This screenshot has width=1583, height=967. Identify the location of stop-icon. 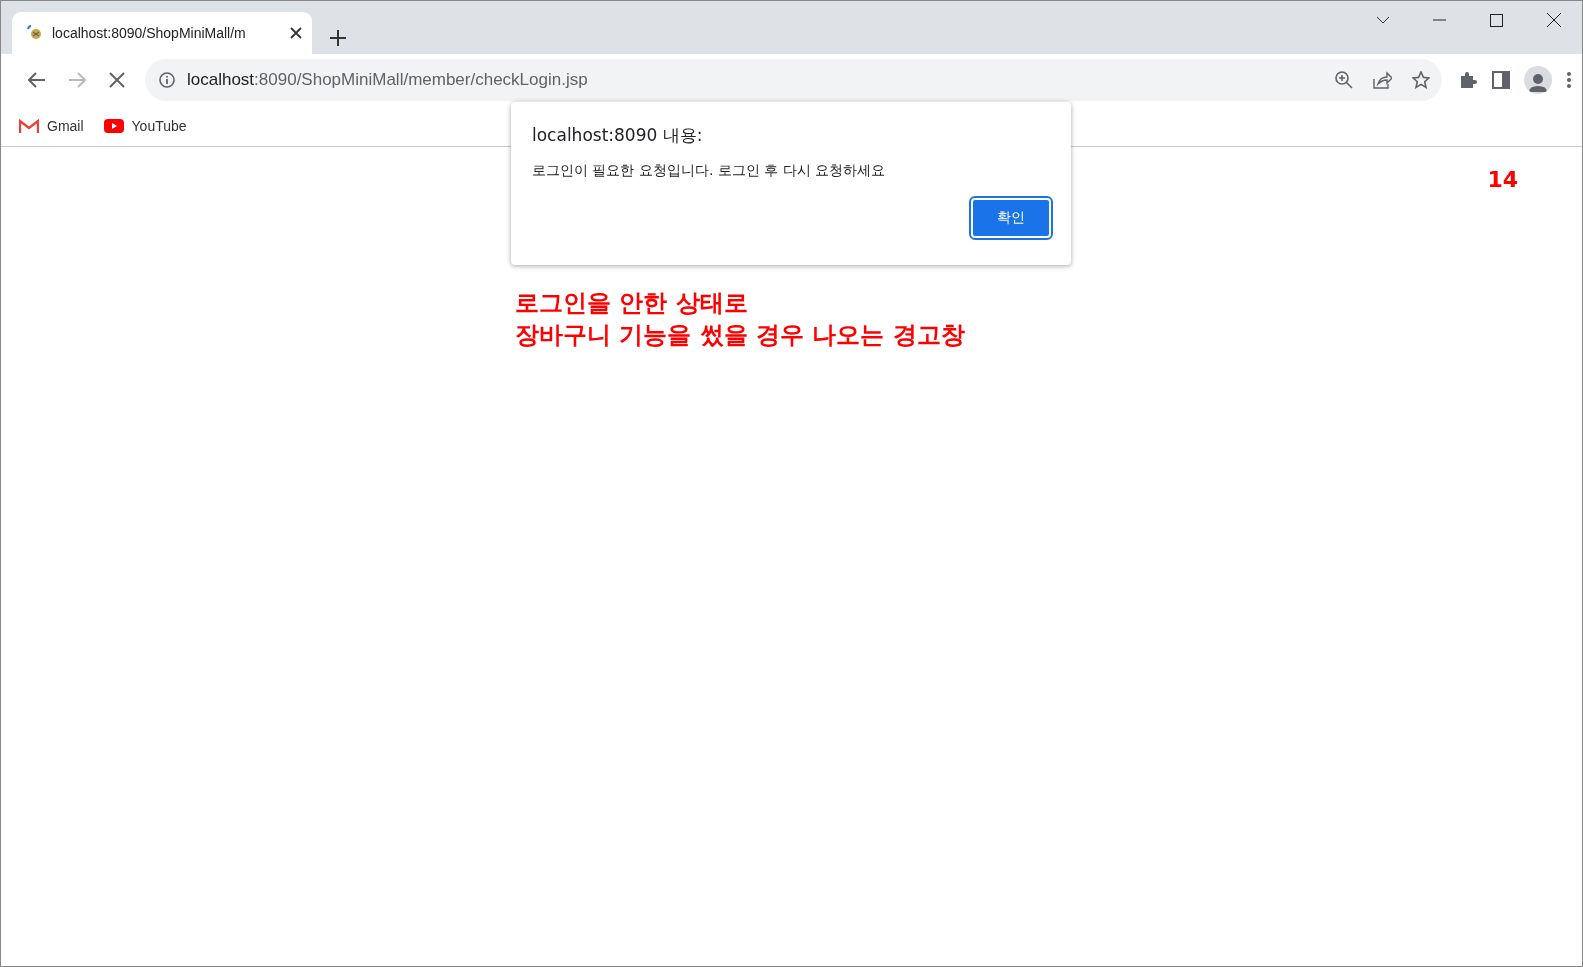
(117, 80).